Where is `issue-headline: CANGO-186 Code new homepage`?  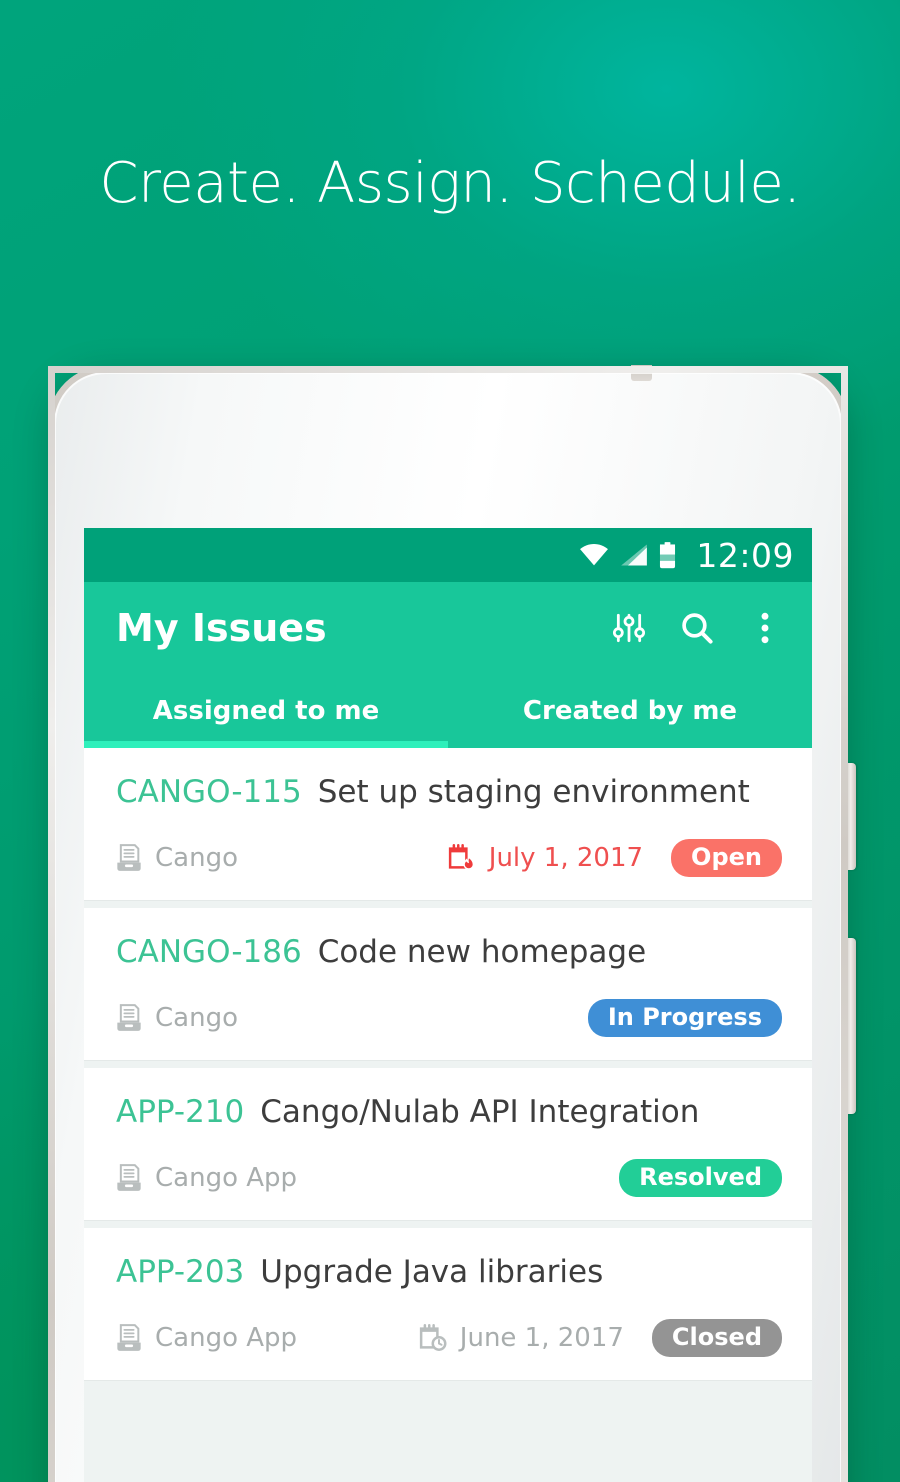
issue-headline: CANGO-186 Code new homepage is located at coordinates (449, 952).